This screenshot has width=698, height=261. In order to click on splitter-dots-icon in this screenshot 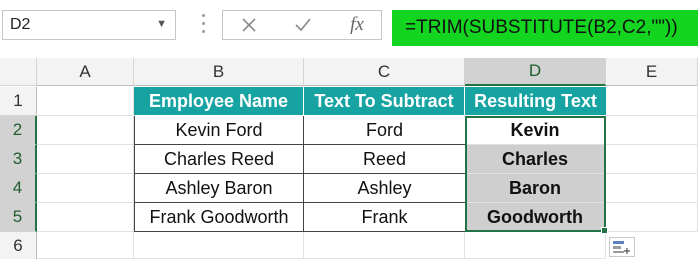, I will do `click(204, 25)`.